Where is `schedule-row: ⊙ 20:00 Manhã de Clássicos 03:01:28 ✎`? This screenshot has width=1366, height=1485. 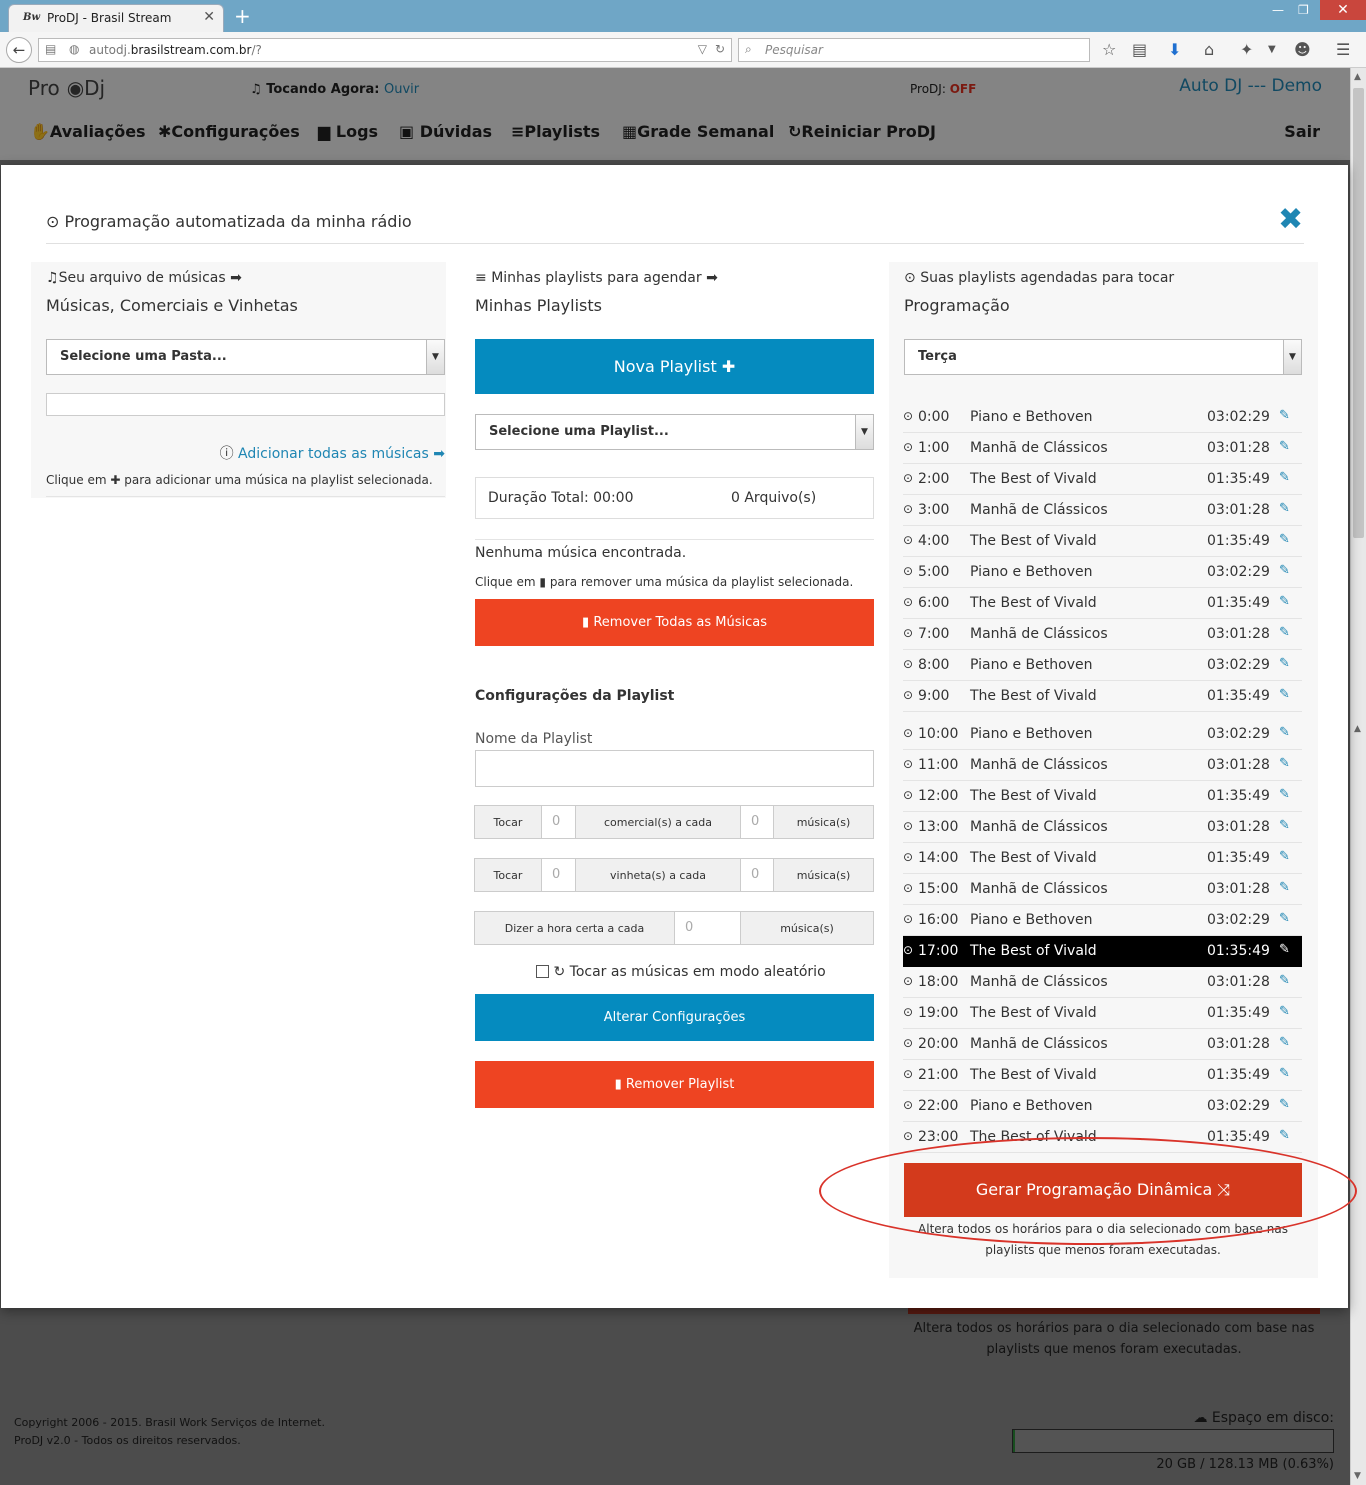 schedule-row: ⊙ 20:00 Manhã de Clássicos 03:01:28 ✎ is located at coordinates (1102, 1044).